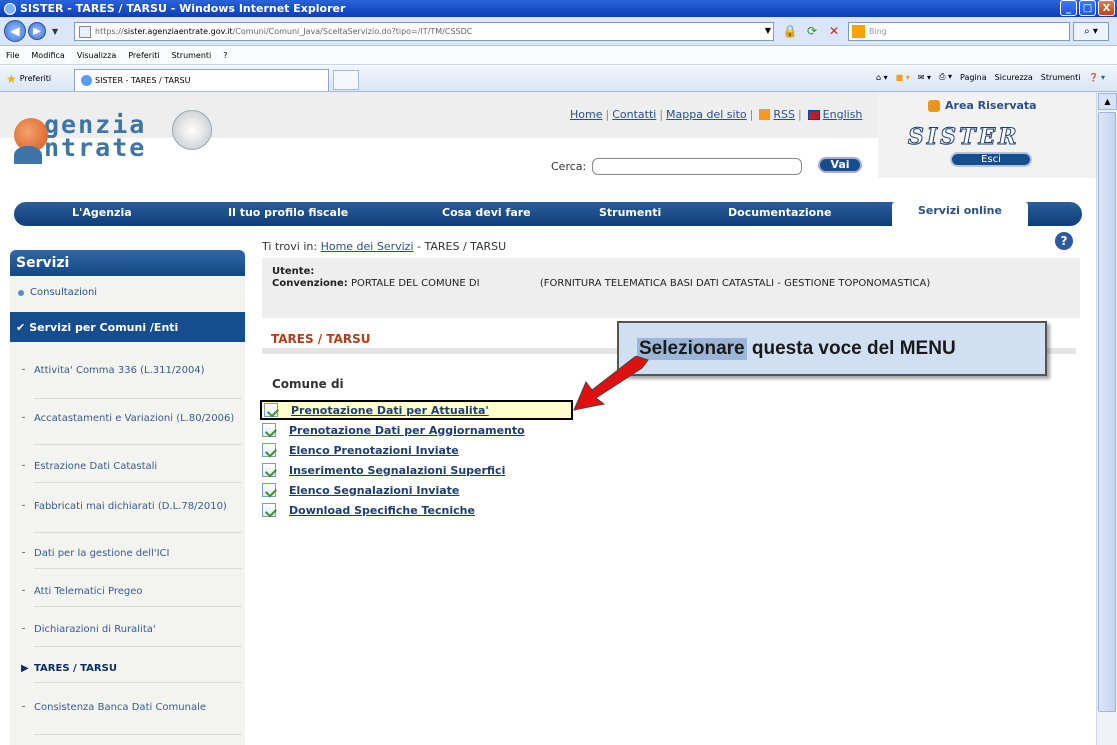 The image size is (1117, 745). I want to click on nav-strumenti: Strumenti, so click(630, 212).